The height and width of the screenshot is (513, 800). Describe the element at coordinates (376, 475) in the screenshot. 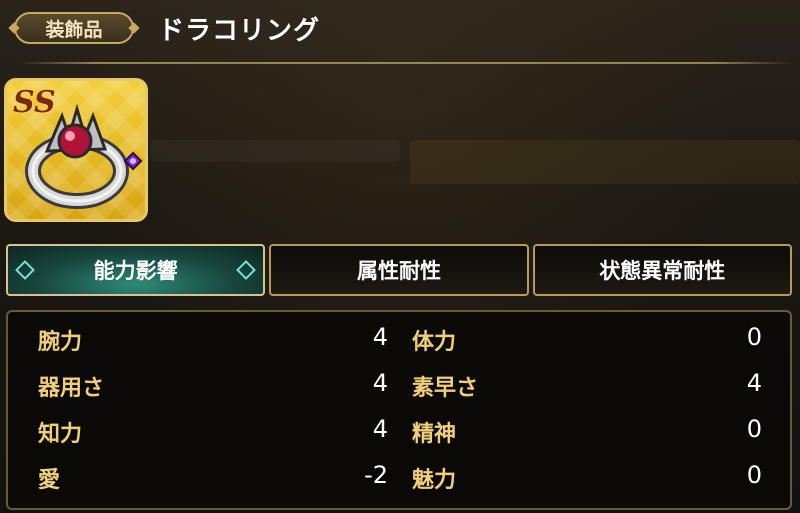

I see `stat-value-love: -2` at that location.